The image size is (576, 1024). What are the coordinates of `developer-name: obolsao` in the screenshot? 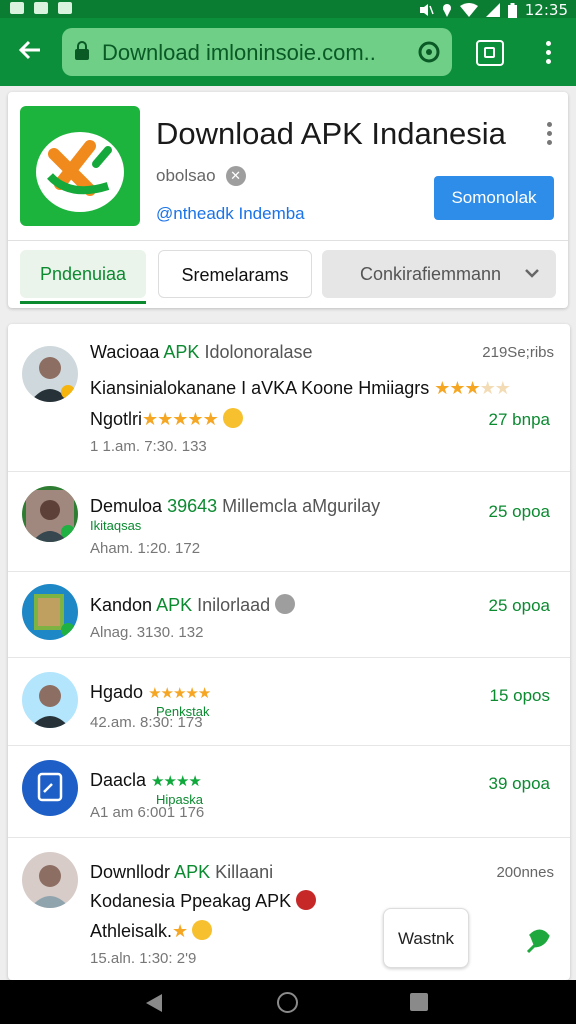 It's located at (186, 175).